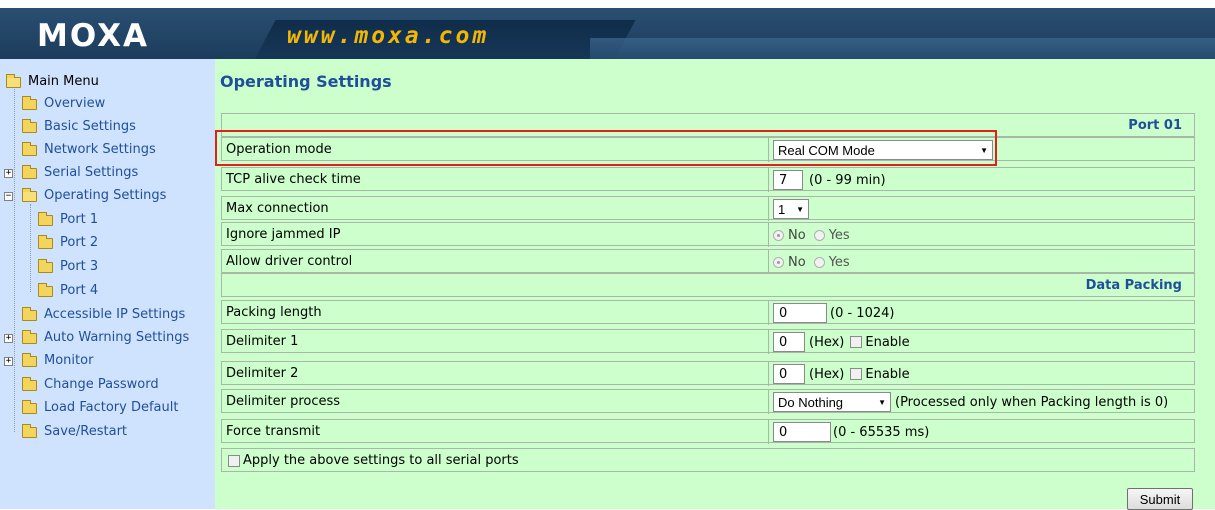 This screenshot has height=510, width=1215. Describe the element at coordinates (887, 342) in the screenshot. I see `checkbox-label: Enable` at that location.